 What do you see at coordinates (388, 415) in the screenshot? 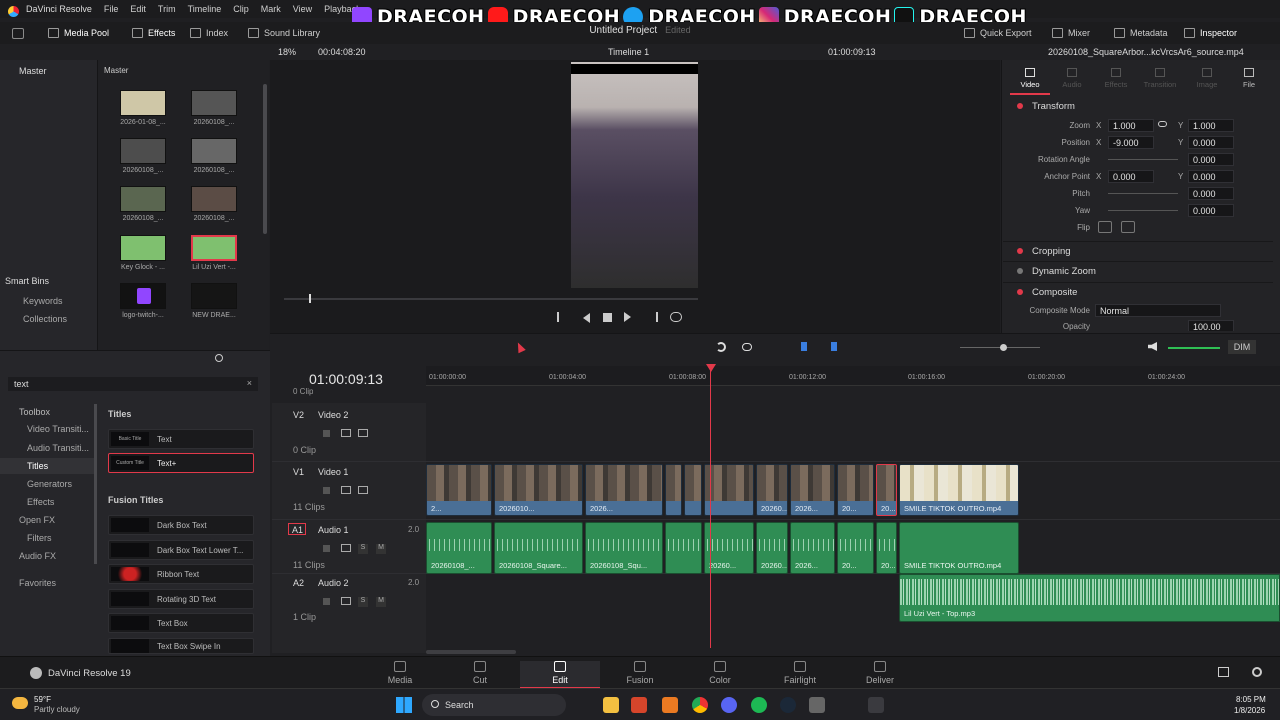
I see `track-name: Video 2` at bounding box center [388, 415].